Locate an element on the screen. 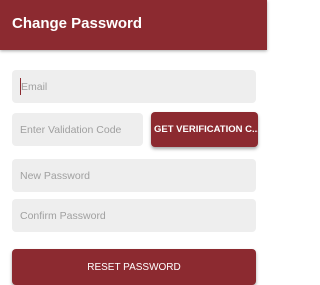 The image size is (320, 285). email-field-container is located at coordinates (134, 86).